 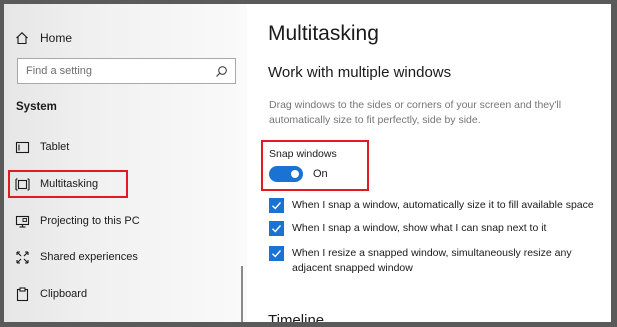 What do you see at coordinates (22, 257) in the screenshot?
I see `shared-experiences-icon` at bounding box center [22, 257].